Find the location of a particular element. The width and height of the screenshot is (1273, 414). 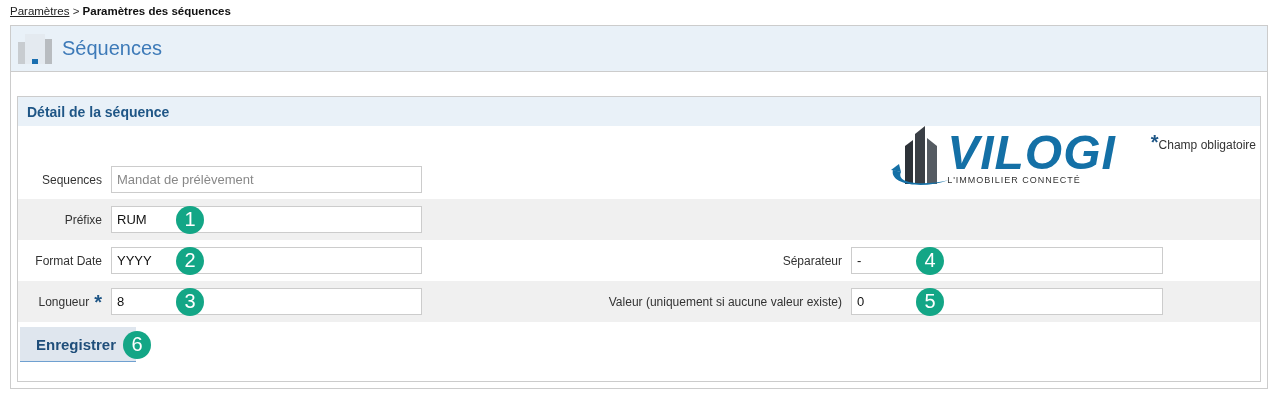

logo-tagline: L'IMMOBILIER CONNECTÉ is located at coordinates (1014, 180).